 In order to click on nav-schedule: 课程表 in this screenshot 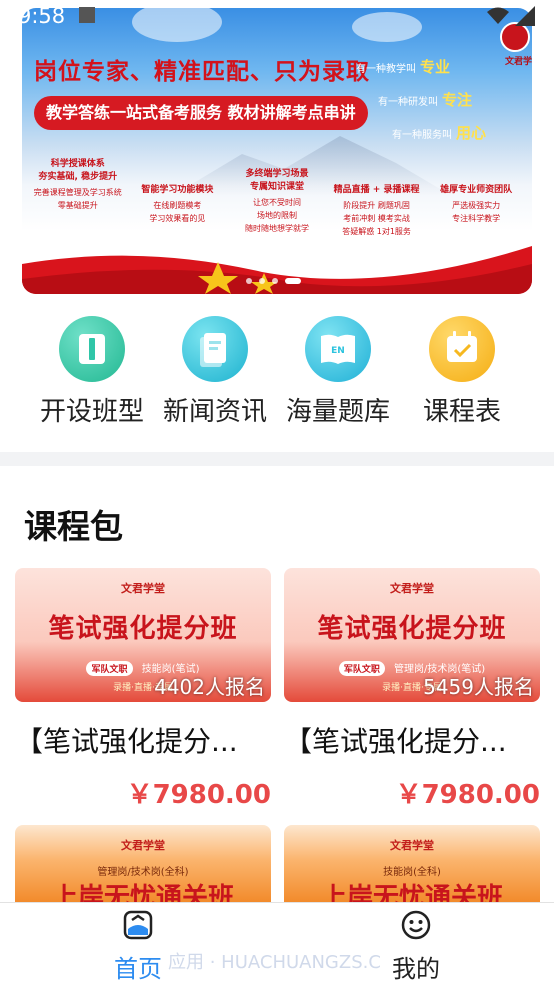, I will do `click(462, 372)`.